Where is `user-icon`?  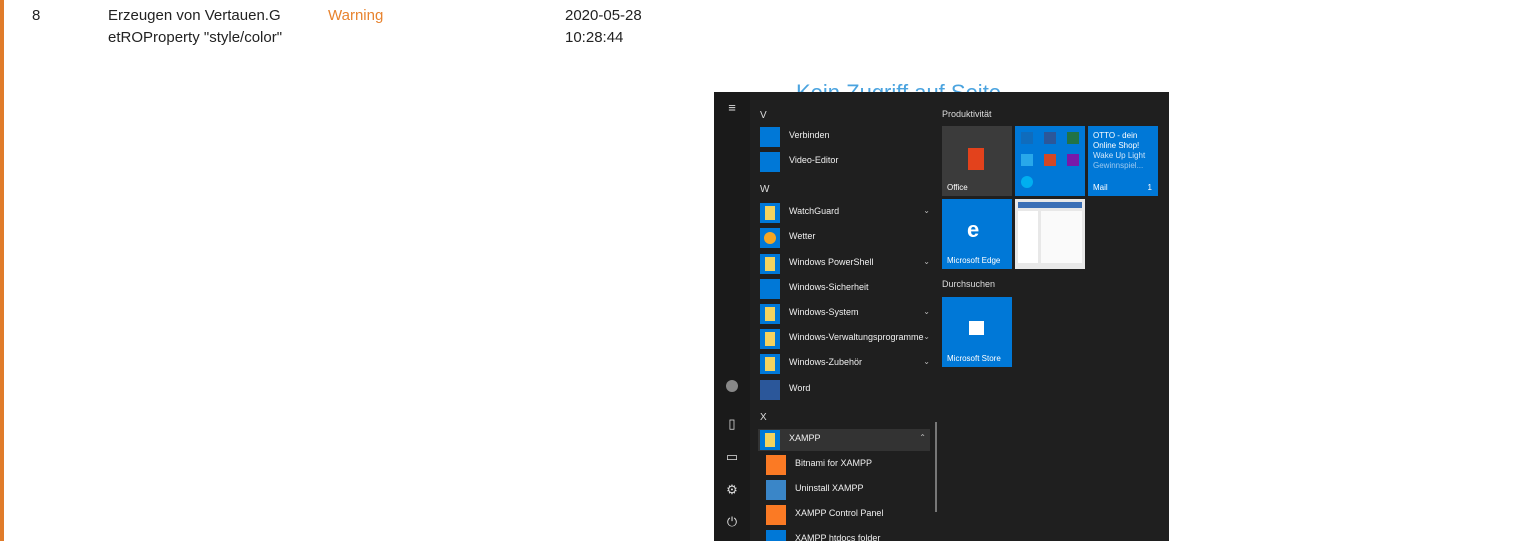 user-icon is located at coordinates (732, 386).